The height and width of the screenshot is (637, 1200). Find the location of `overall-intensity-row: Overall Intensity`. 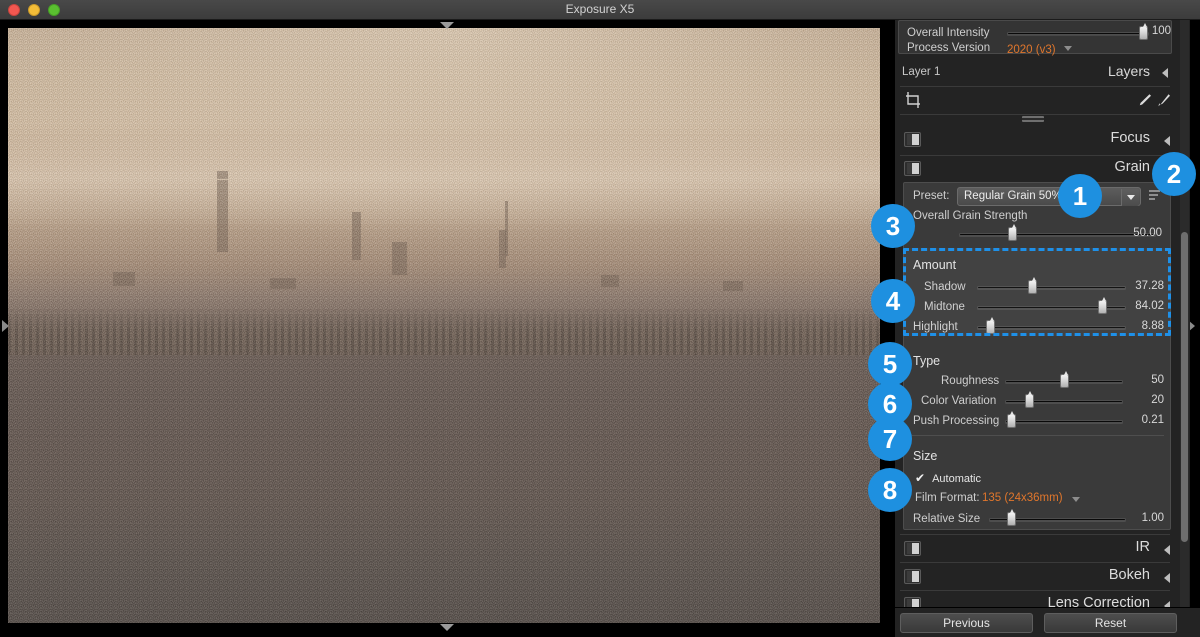

overall-intensity-row: Overall Intensity is located at coordinates (948, 33).